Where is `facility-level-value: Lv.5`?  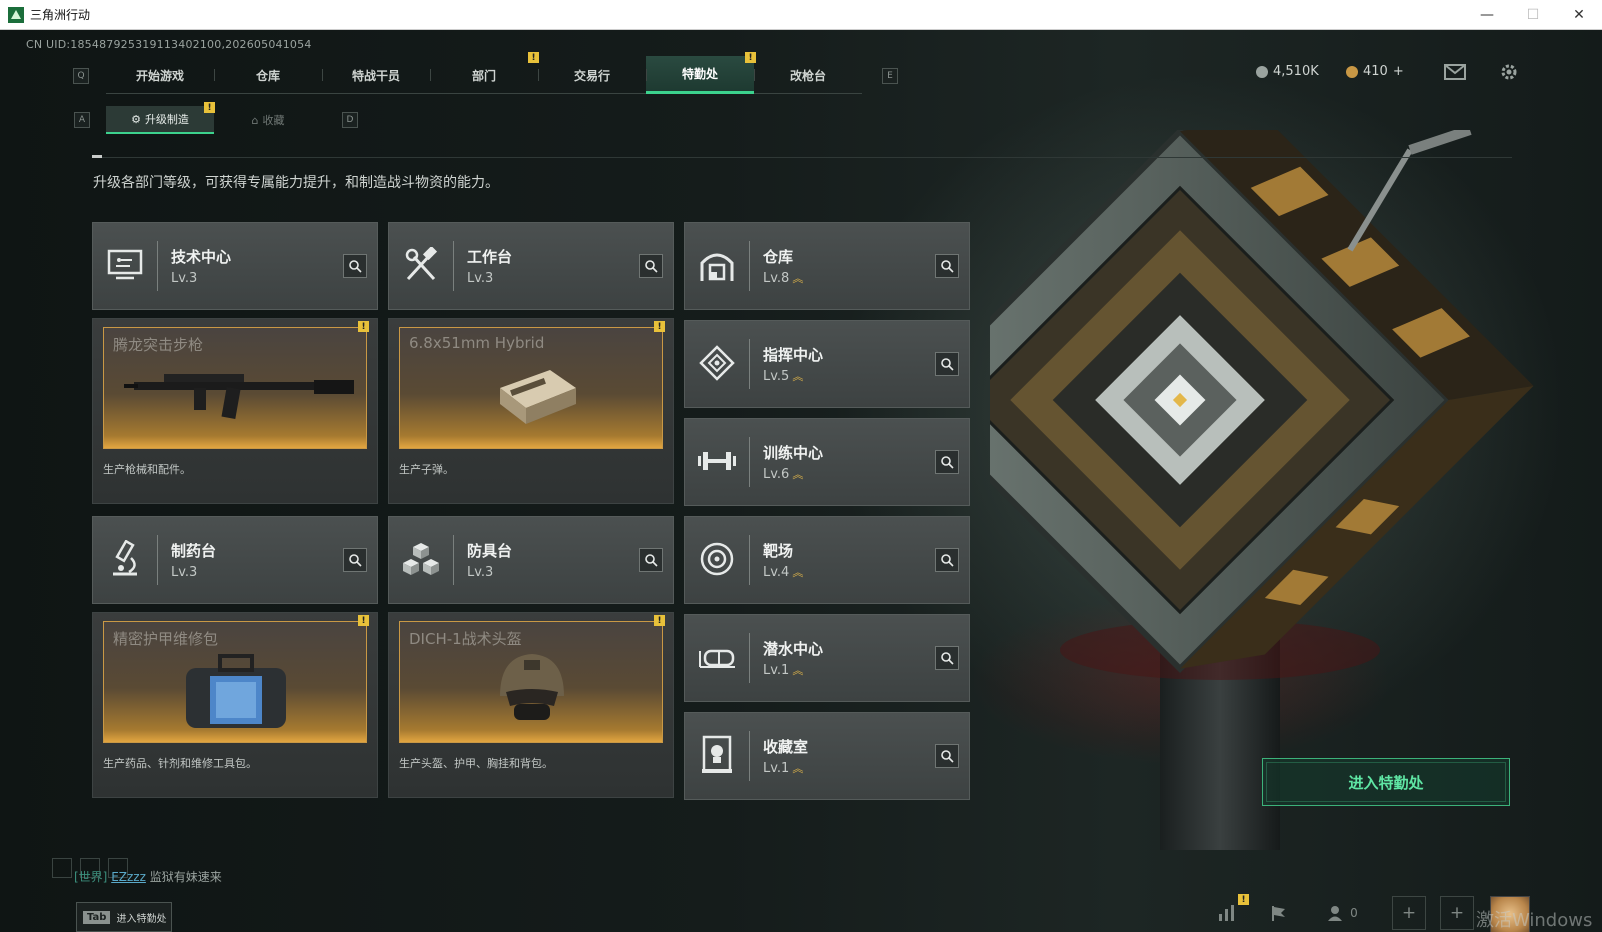 facility-level-value: Lv.5 is located at coordinates (776, 376).